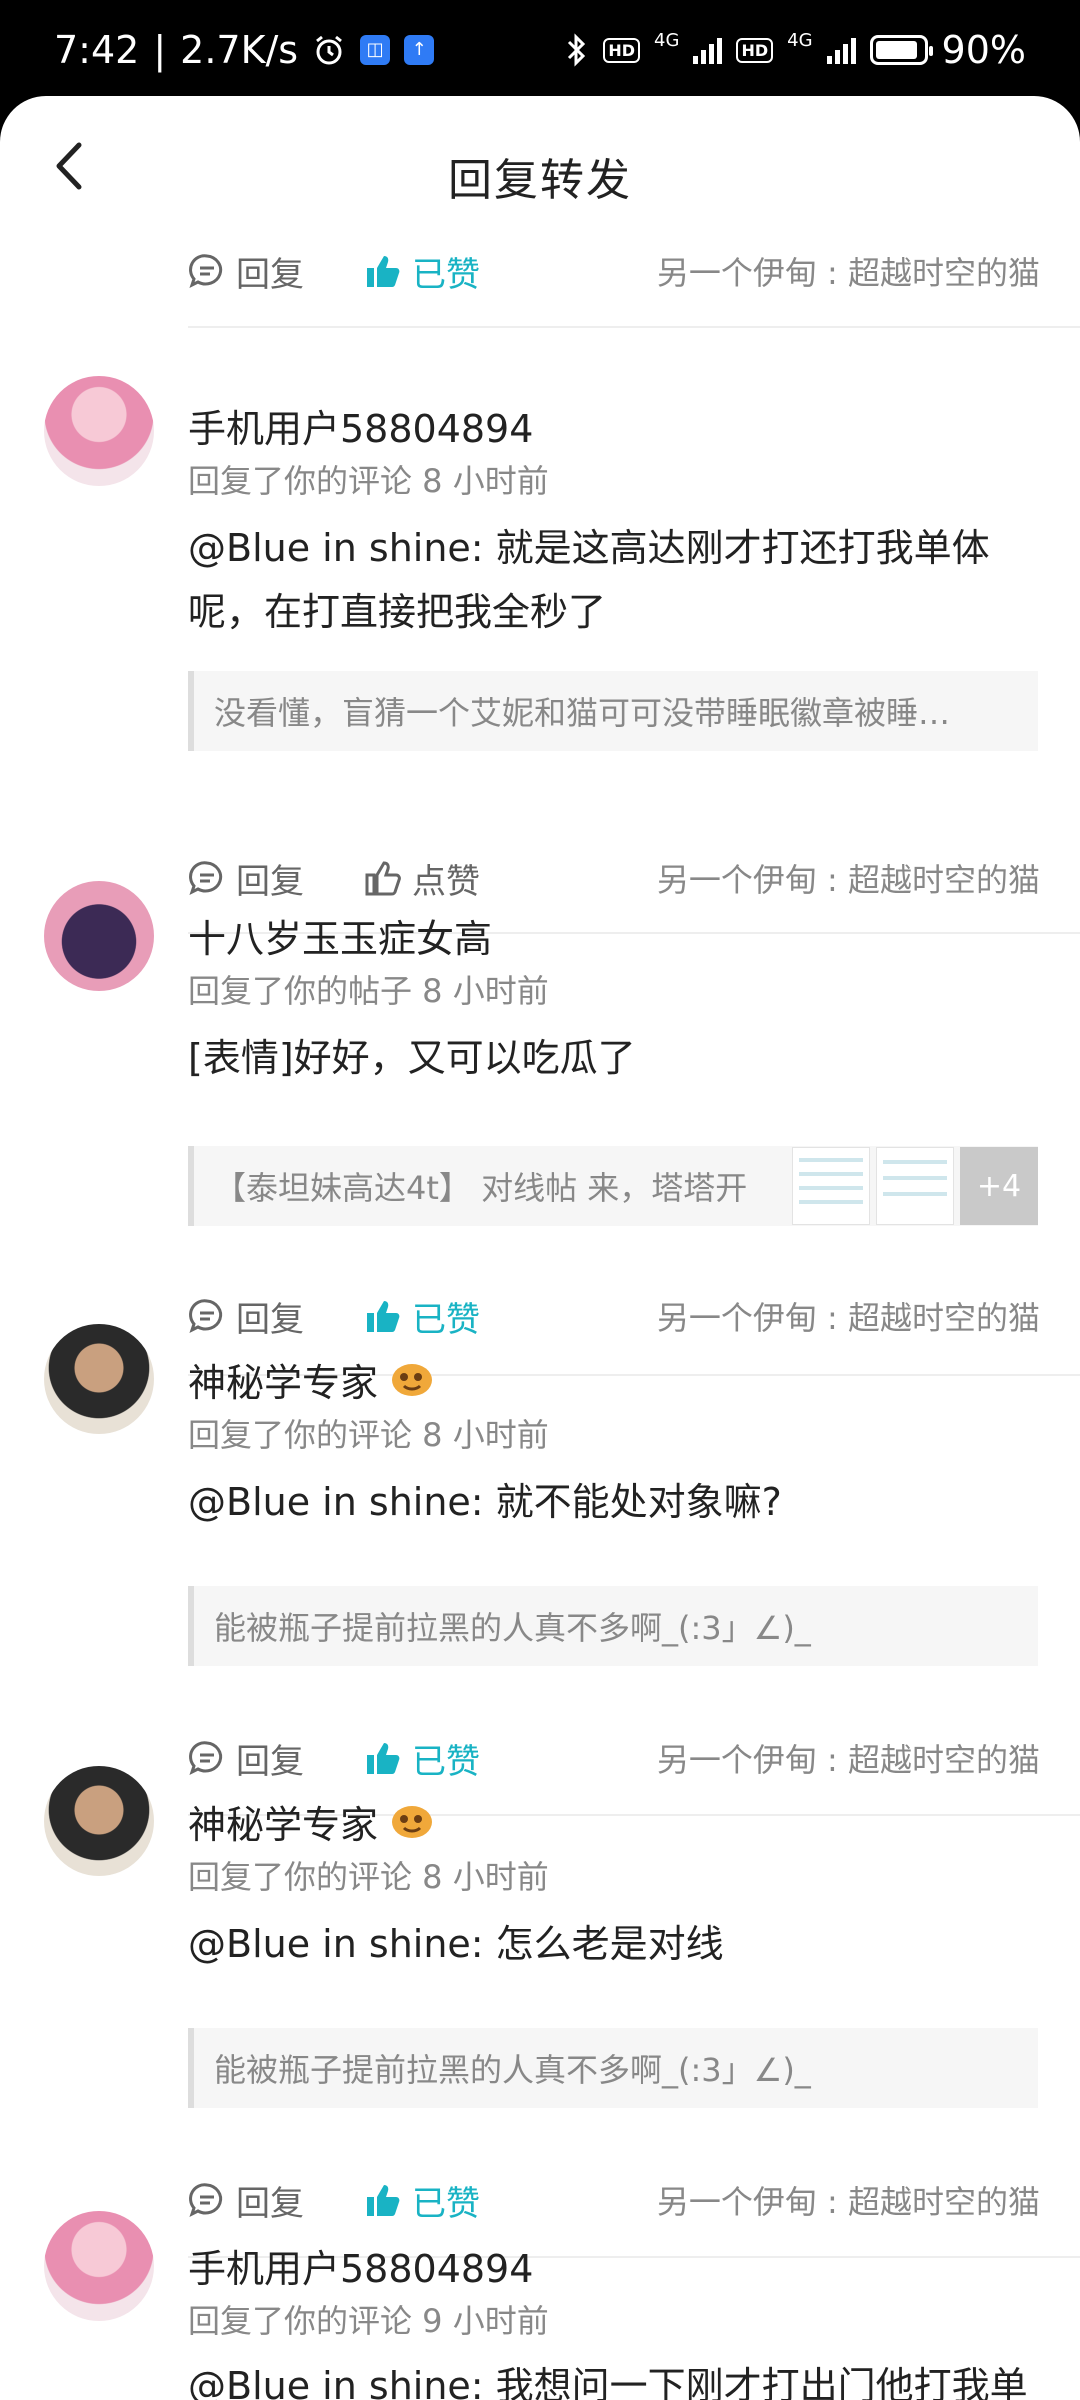 This screenshot has width=1080, height=2400. I want to click on reply-content: @Blue in shine: 就不能处对象嘛?, so click(613, 1502).